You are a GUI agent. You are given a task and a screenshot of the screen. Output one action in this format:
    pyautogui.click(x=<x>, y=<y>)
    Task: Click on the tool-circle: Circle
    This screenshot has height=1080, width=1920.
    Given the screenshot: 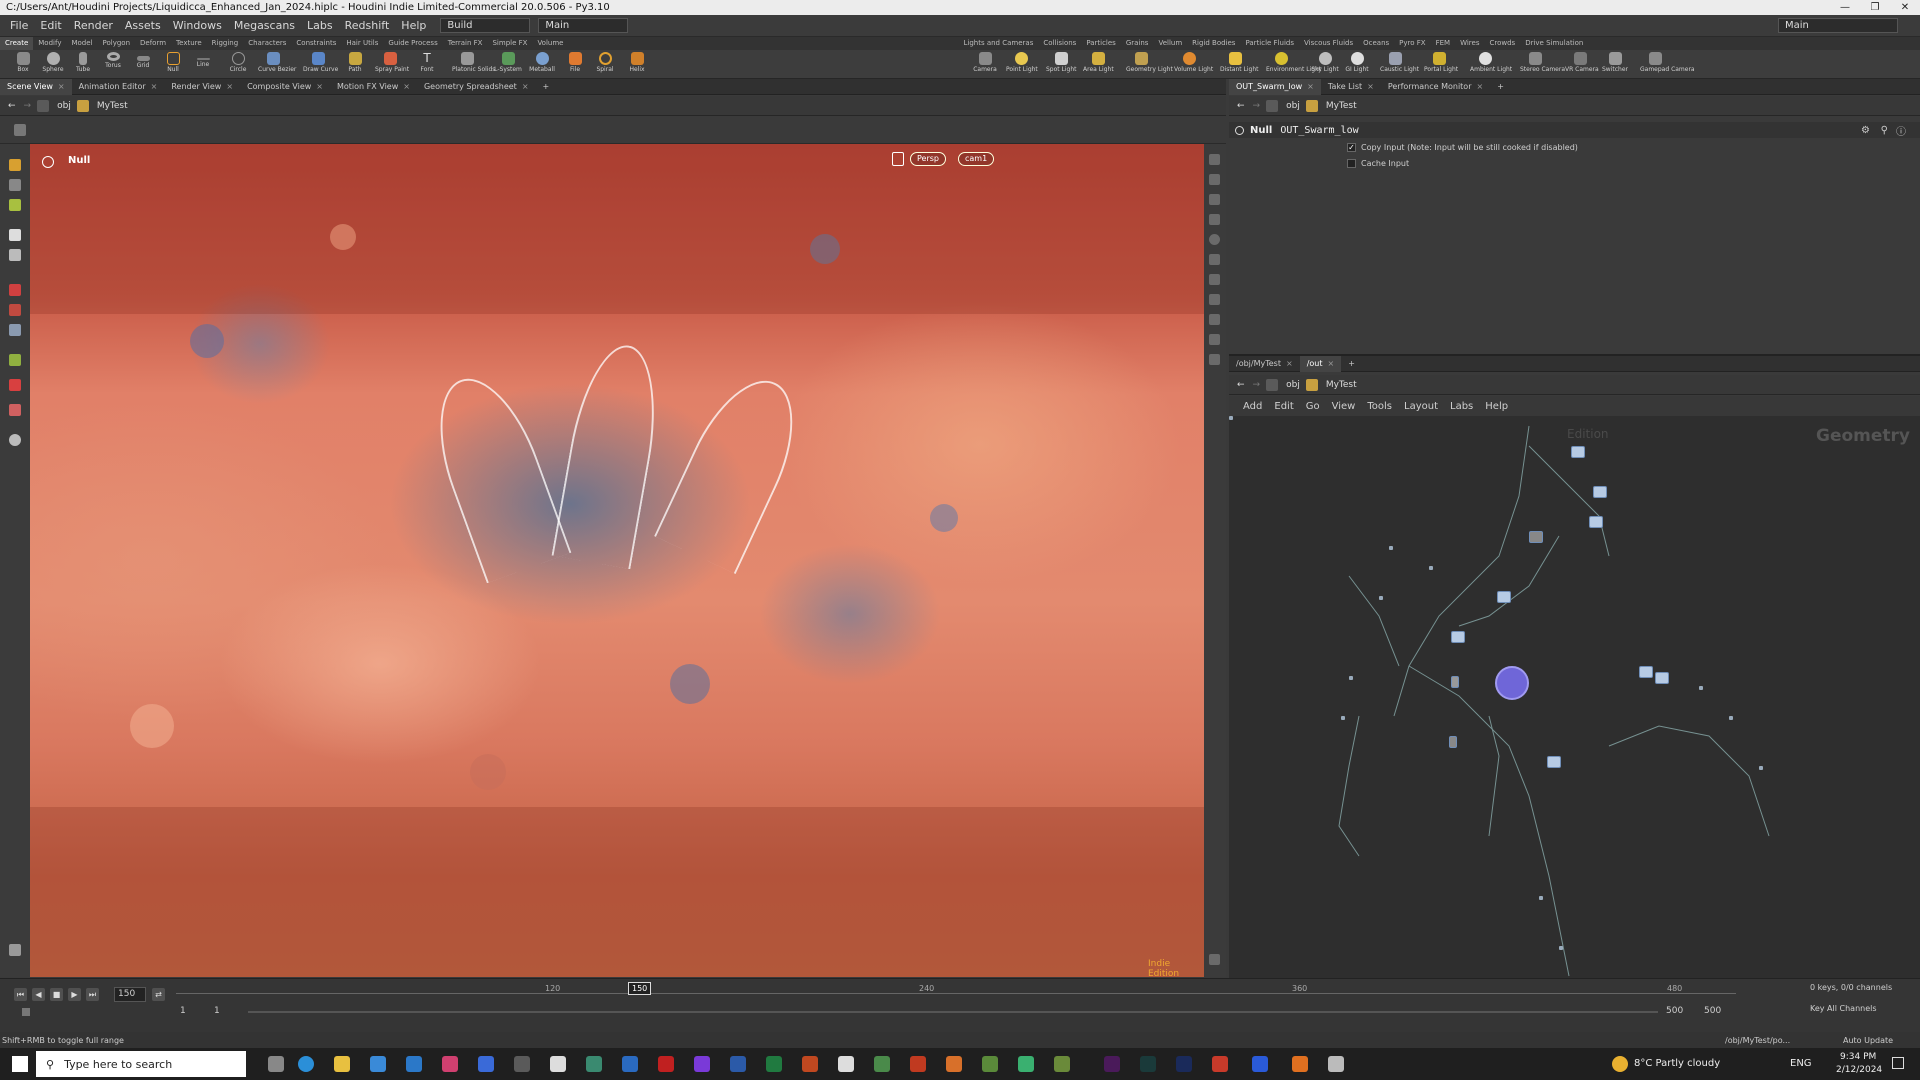 What is the action you would take?
    pyautogui.click(x=238, y=64)
    